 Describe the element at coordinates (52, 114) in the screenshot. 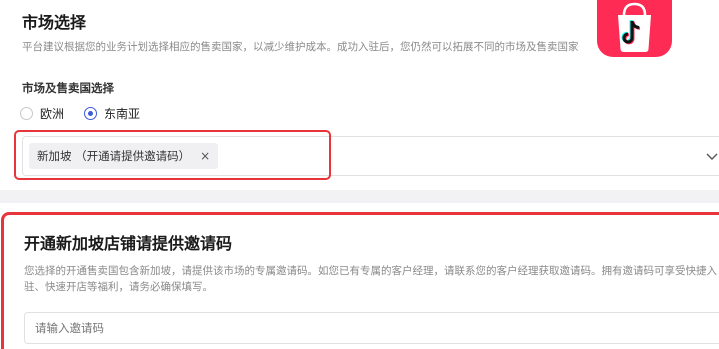

I see `radio-europe-label: 欧洲` at that location.